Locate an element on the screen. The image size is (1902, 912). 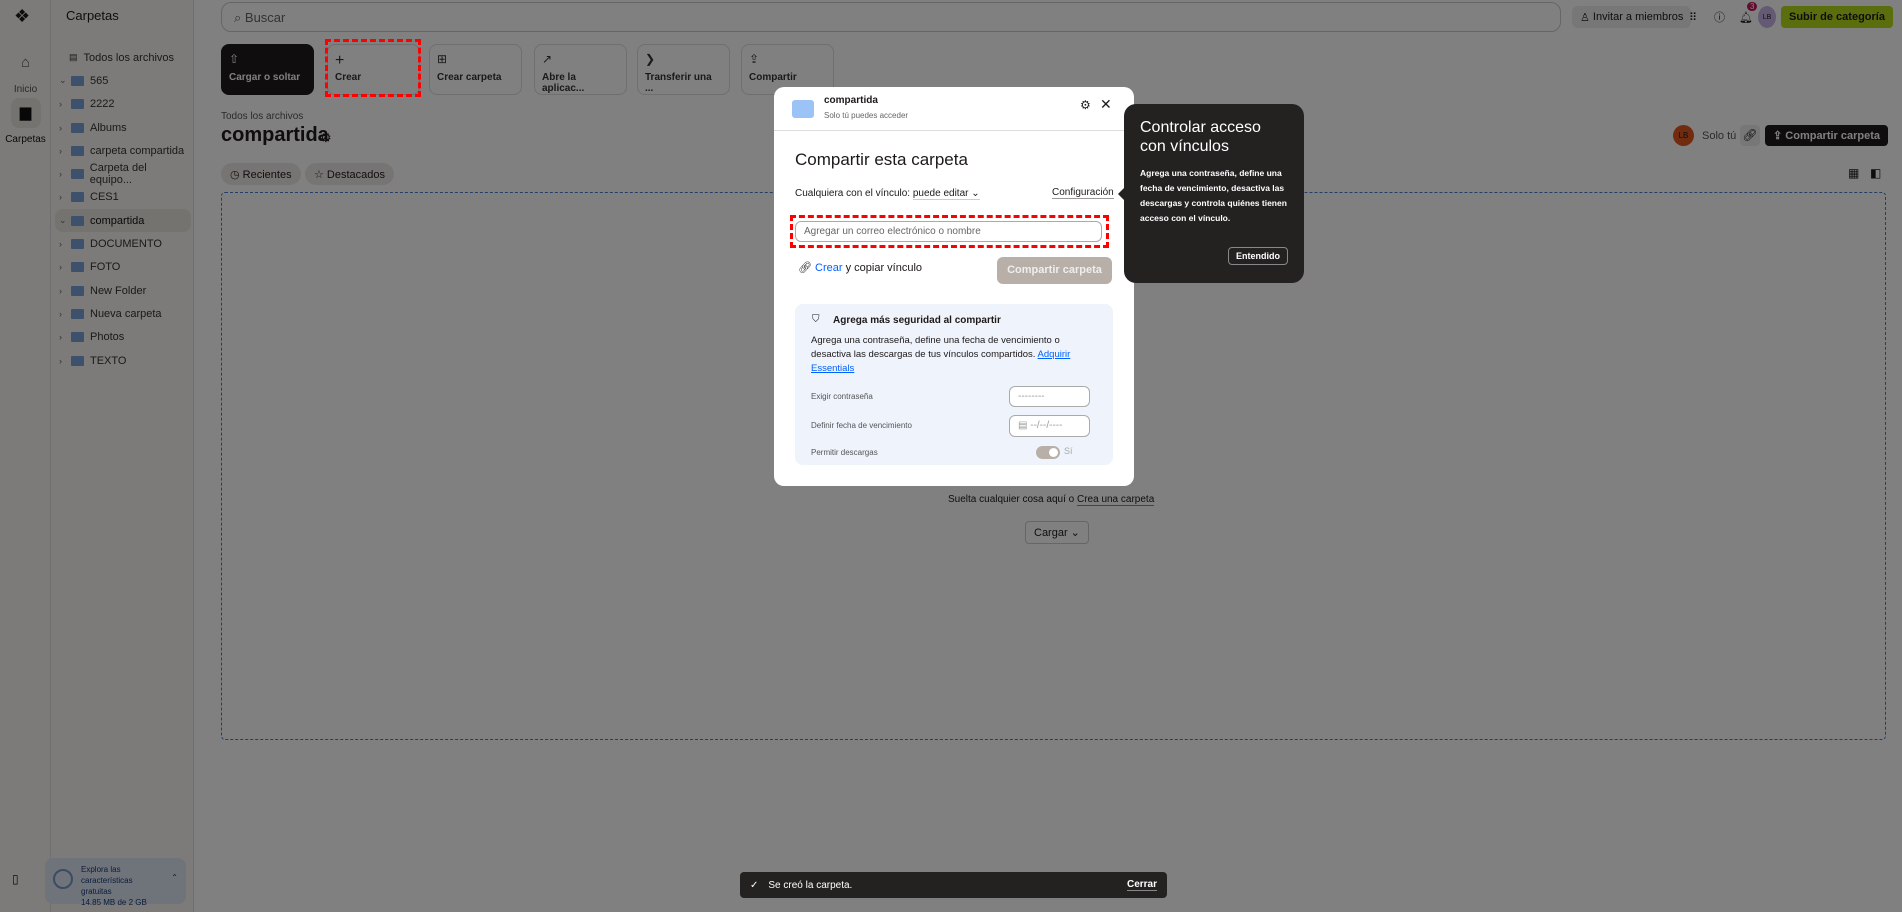
promo-text: Explora las características gratuitas is located at coordinates (107, 880).